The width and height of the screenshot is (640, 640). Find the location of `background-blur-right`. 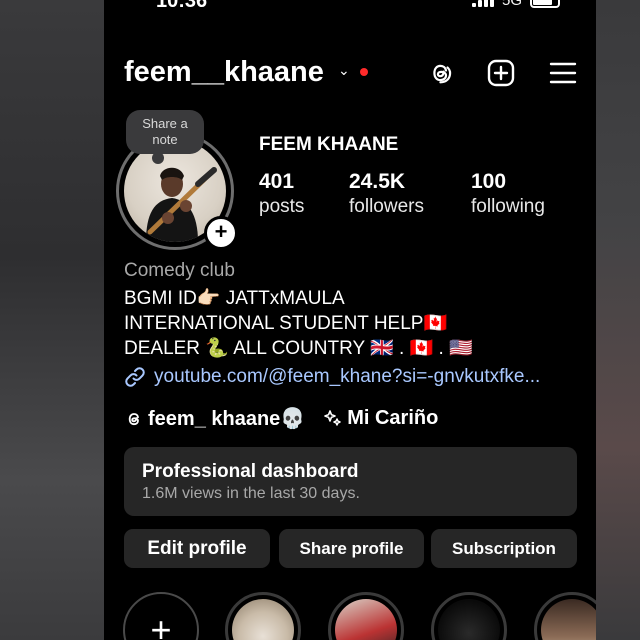

background-blur-right is located at coordinates (618, 320).